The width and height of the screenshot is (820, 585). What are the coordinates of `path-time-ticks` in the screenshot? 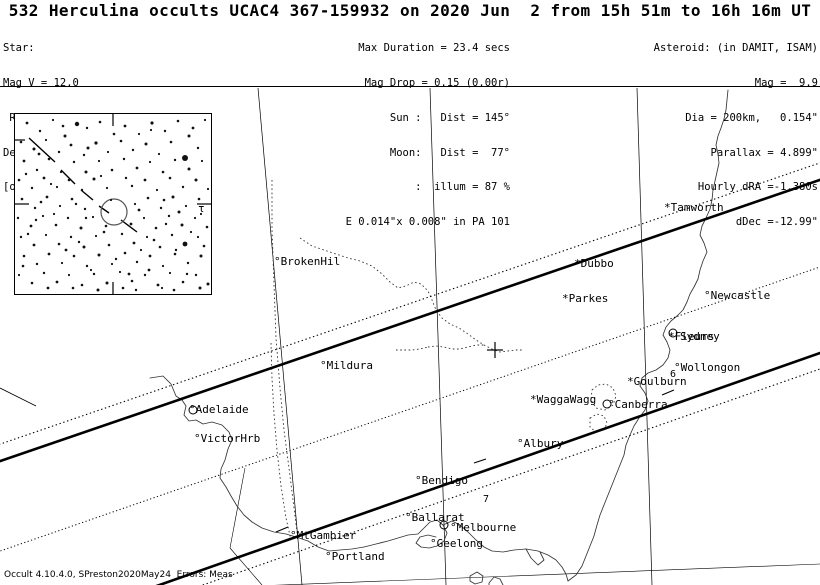 It's located at (475, 461).